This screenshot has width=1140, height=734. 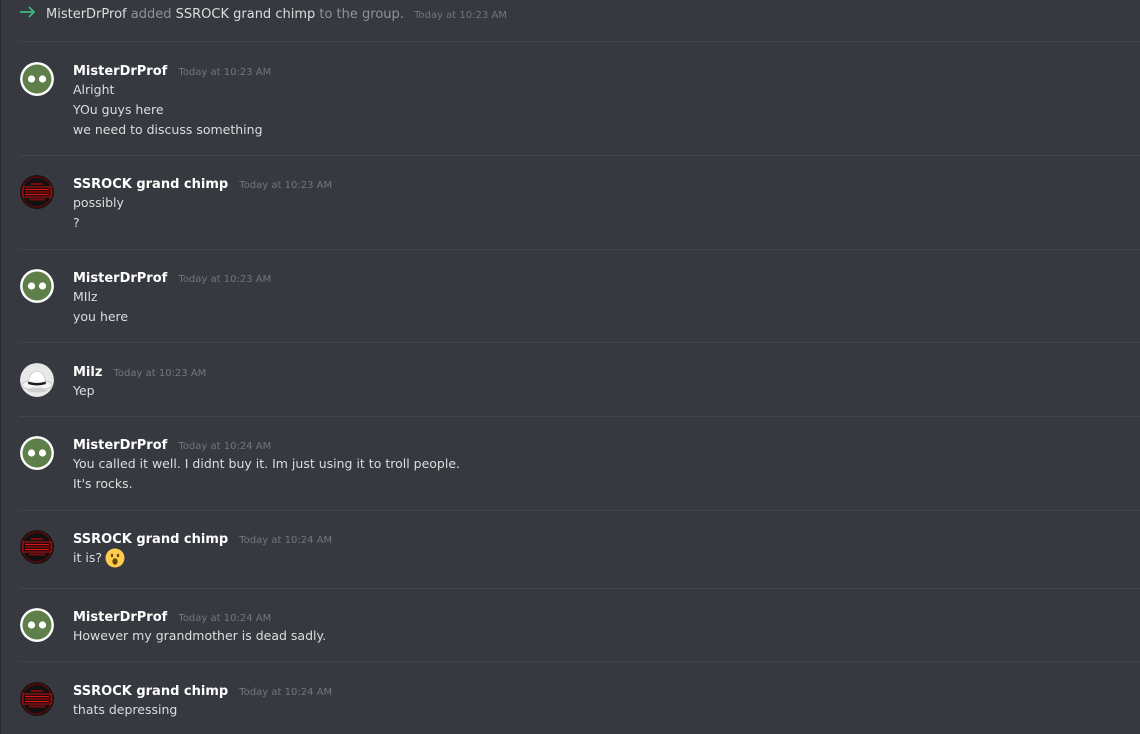 I want to click on system-timestamp: Today at 10:23 AM, so click(x=460, y=15).